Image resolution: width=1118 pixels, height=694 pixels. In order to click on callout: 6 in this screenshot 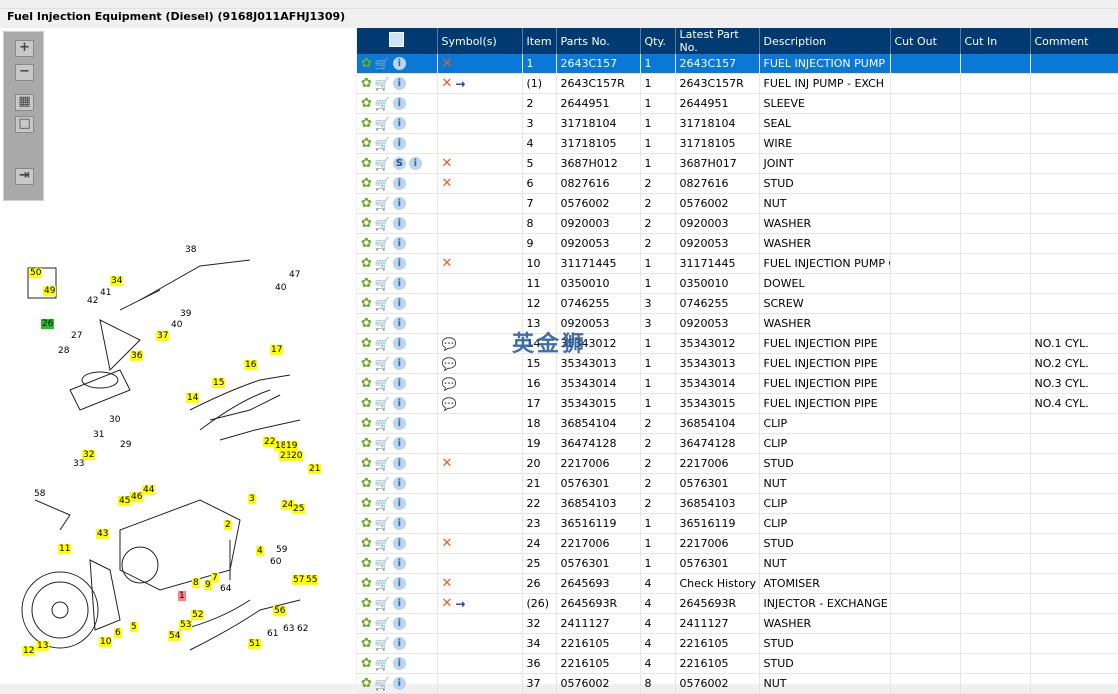, I will do `click(118, 633)`.